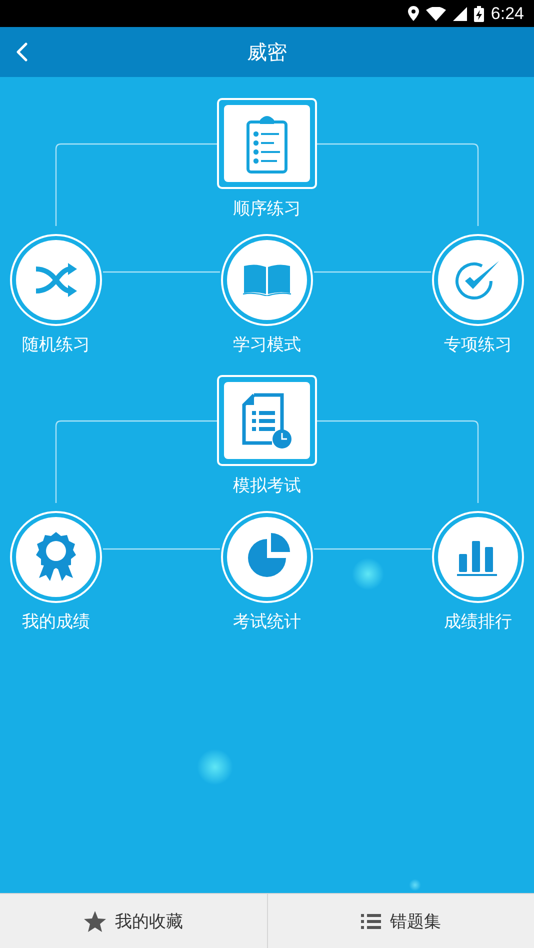  What do you see at coordinates (401, 921) in the screenshot?
I see `bottom-tab-button: 错题集` at bounding box center [401, 921].